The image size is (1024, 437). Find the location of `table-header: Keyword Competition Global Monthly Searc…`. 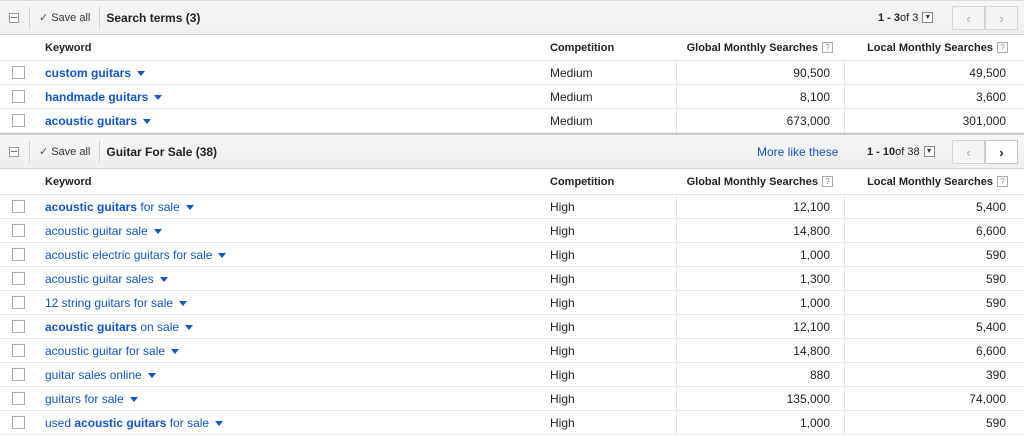

table-header: Keyword Competition Global Monthly Searc… is located at coordinates (512, 182).